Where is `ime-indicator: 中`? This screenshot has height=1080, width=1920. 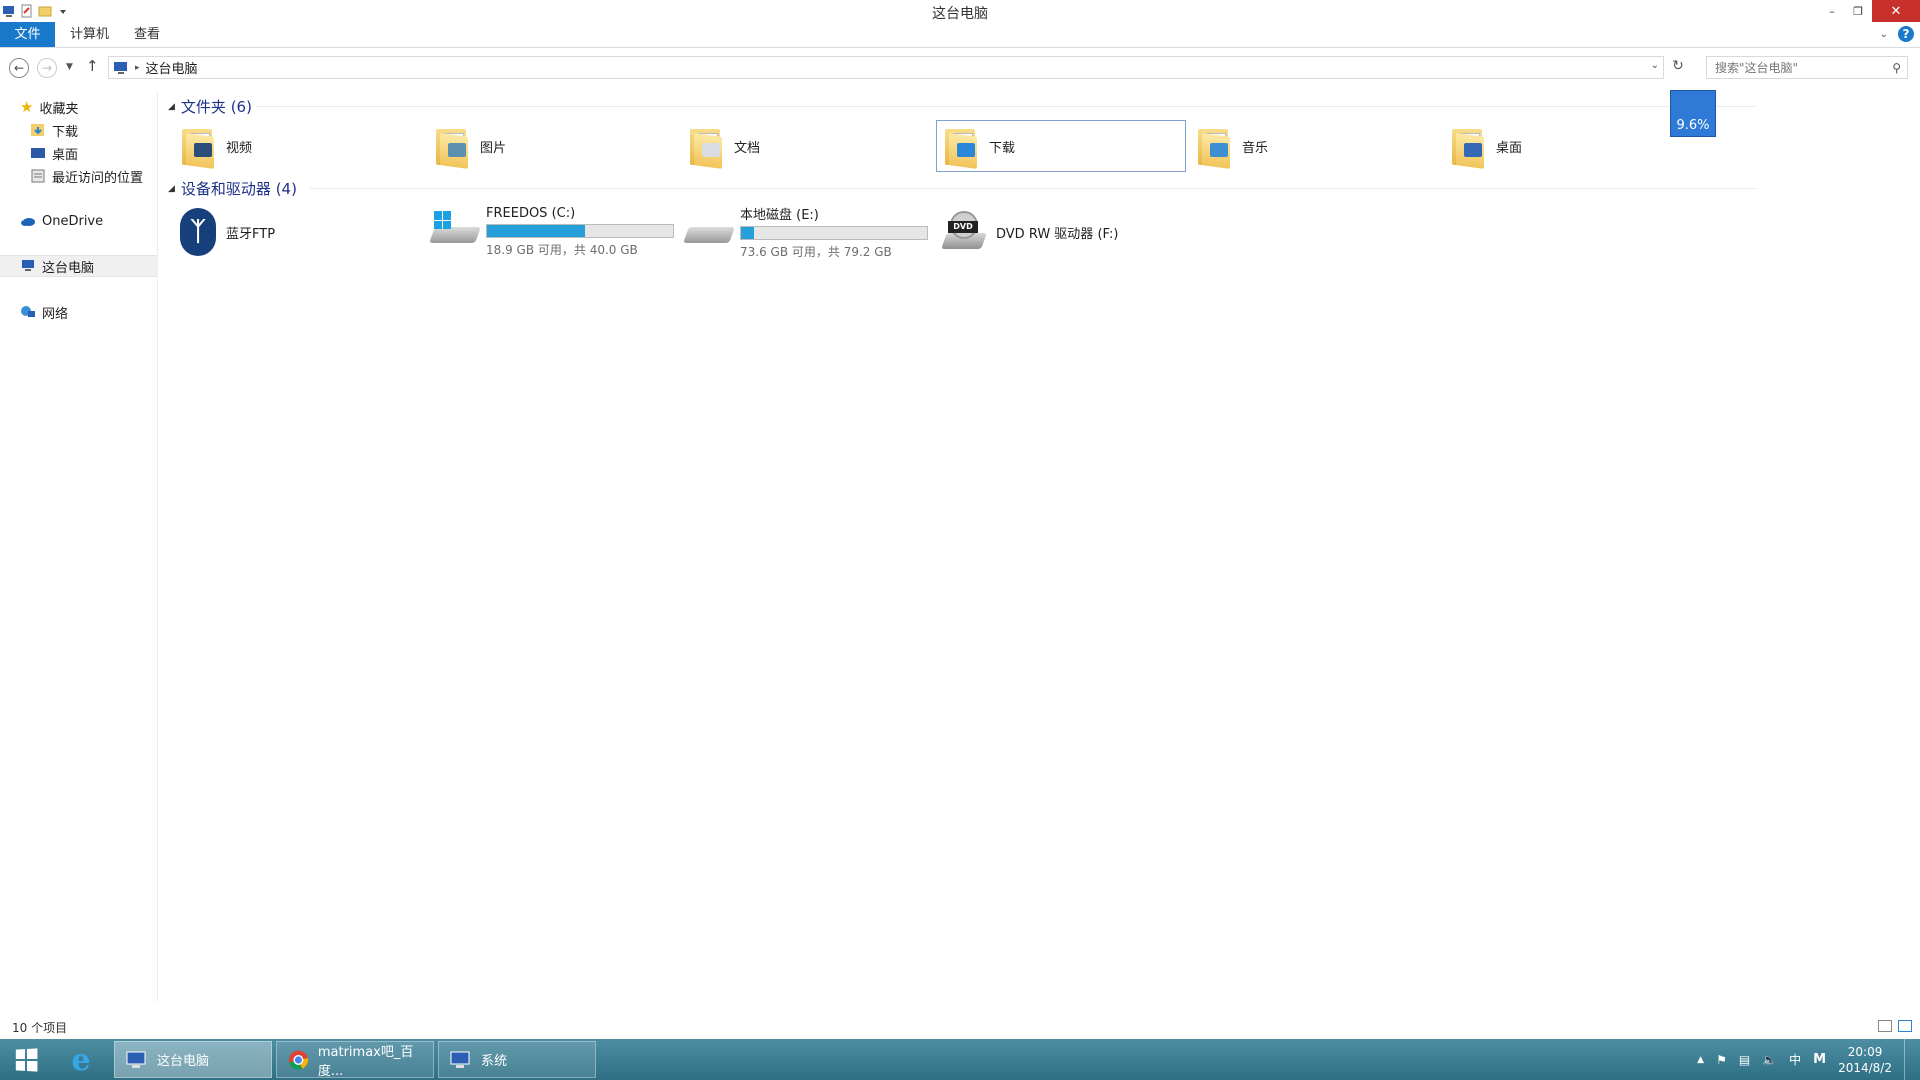 ime-indicator: 中 is located at coordinates (1795, 1059).